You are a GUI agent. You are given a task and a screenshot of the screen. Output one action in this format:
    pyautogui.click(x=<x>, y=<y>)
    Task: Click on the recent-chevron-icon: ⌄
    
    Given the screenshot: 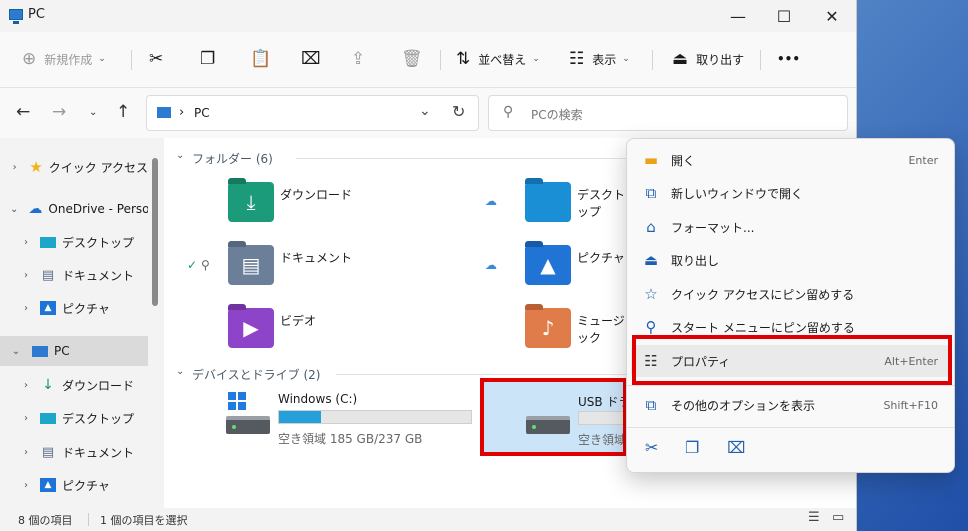 What is the action you would take?
    pyautogui.click(x=93, y=112)
    